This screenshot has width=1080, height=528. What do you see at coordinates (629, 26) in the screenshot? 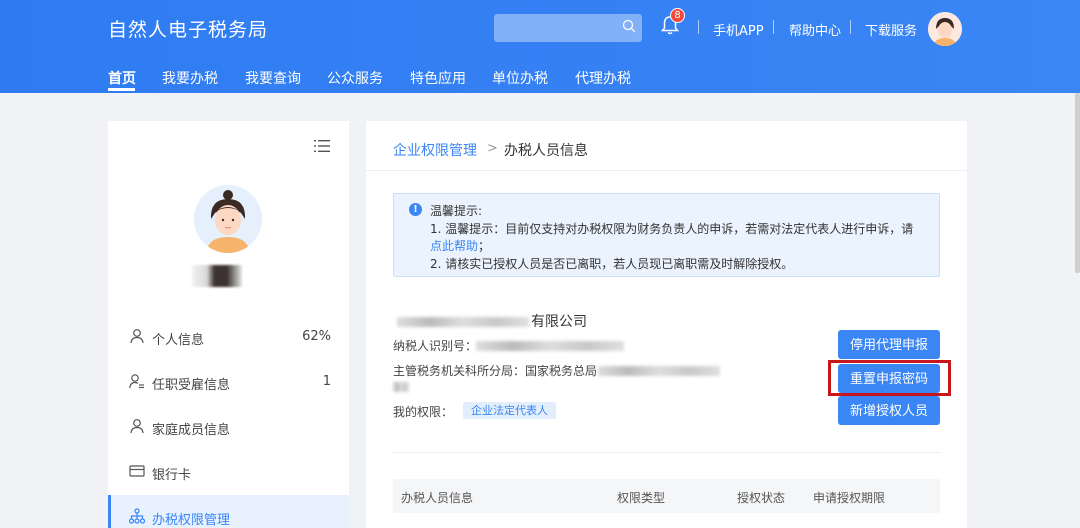
I see `search-icon` at bounding box center [629, 26].